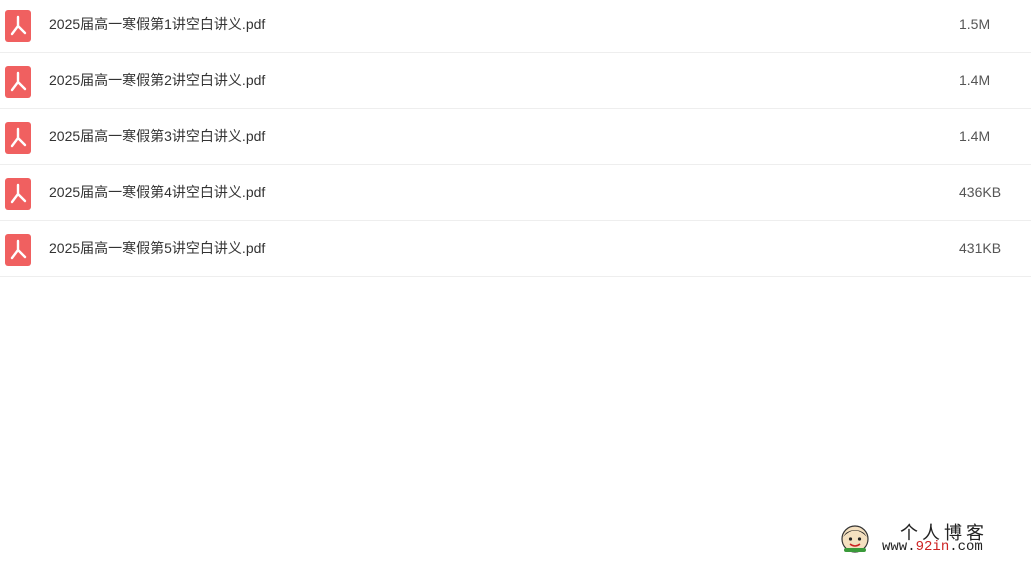 The height and width of the screenshot is (561, 1033). Describe the element at coordinates (899, 547) in the screenshot. I see `watermark-url-prefix: www.` at that location.